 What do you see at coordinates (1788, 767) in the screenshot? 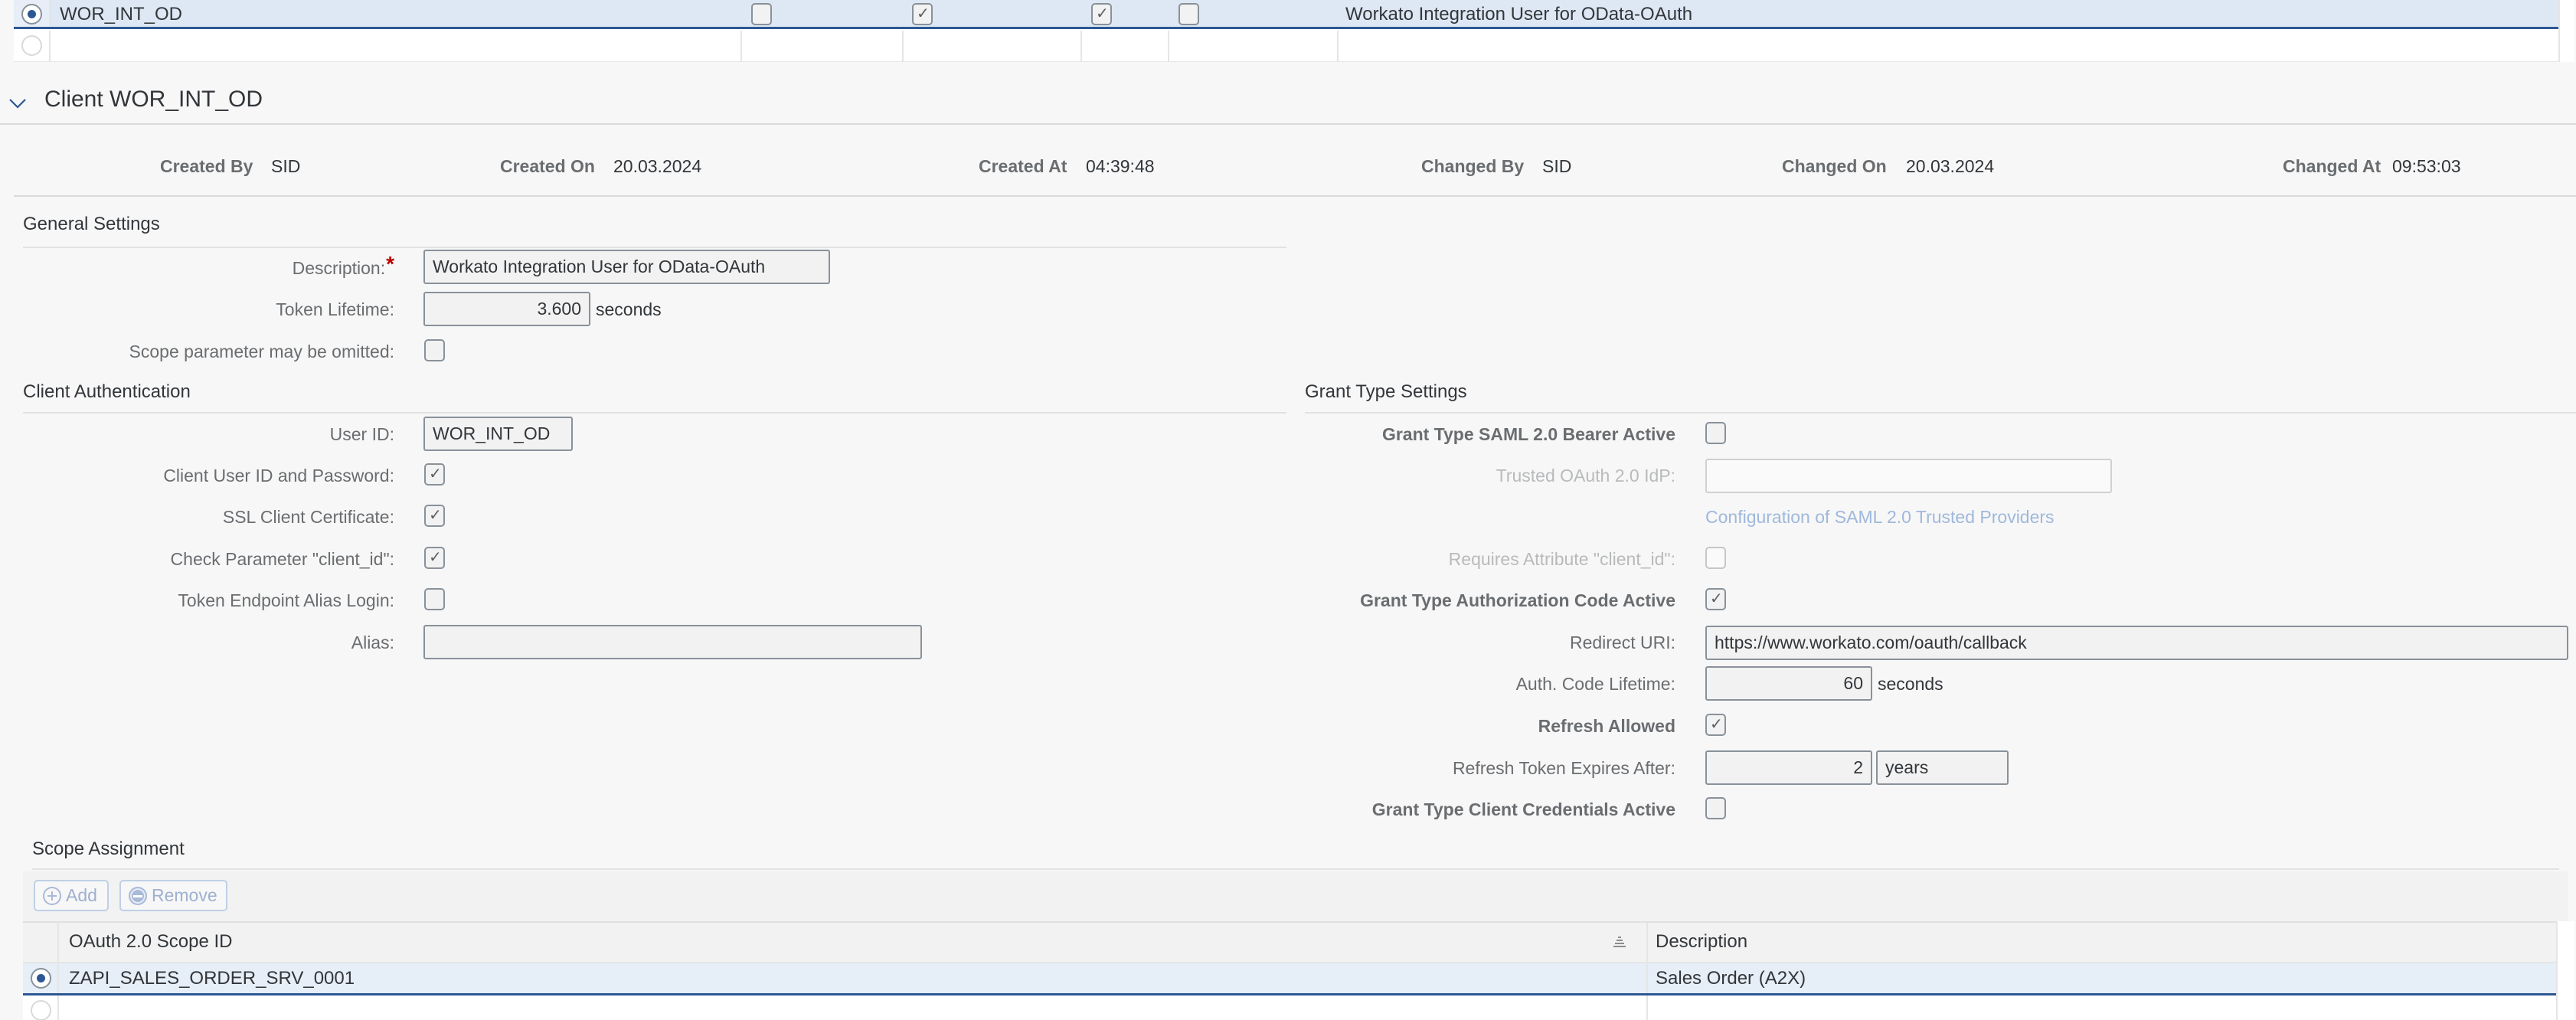
I see `refresh-expires-input: 2` at bounding box center [1788, 767].